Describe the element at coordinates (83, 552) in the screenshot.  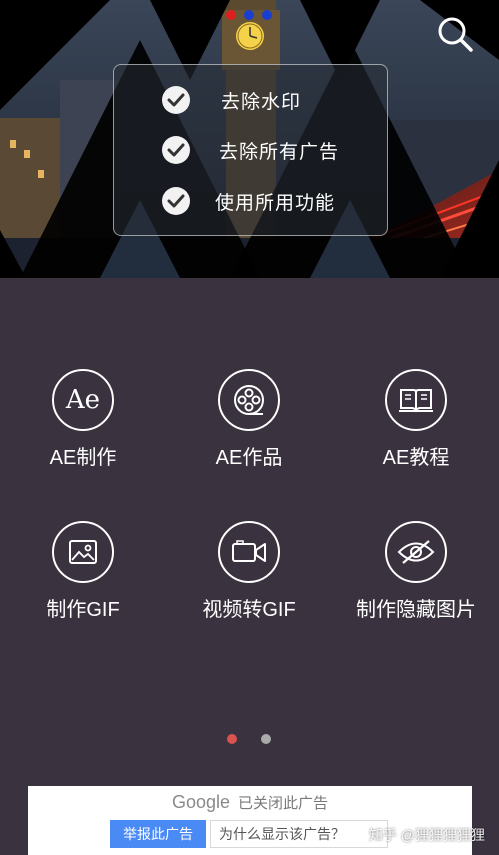
I see `image-icon` at that location.